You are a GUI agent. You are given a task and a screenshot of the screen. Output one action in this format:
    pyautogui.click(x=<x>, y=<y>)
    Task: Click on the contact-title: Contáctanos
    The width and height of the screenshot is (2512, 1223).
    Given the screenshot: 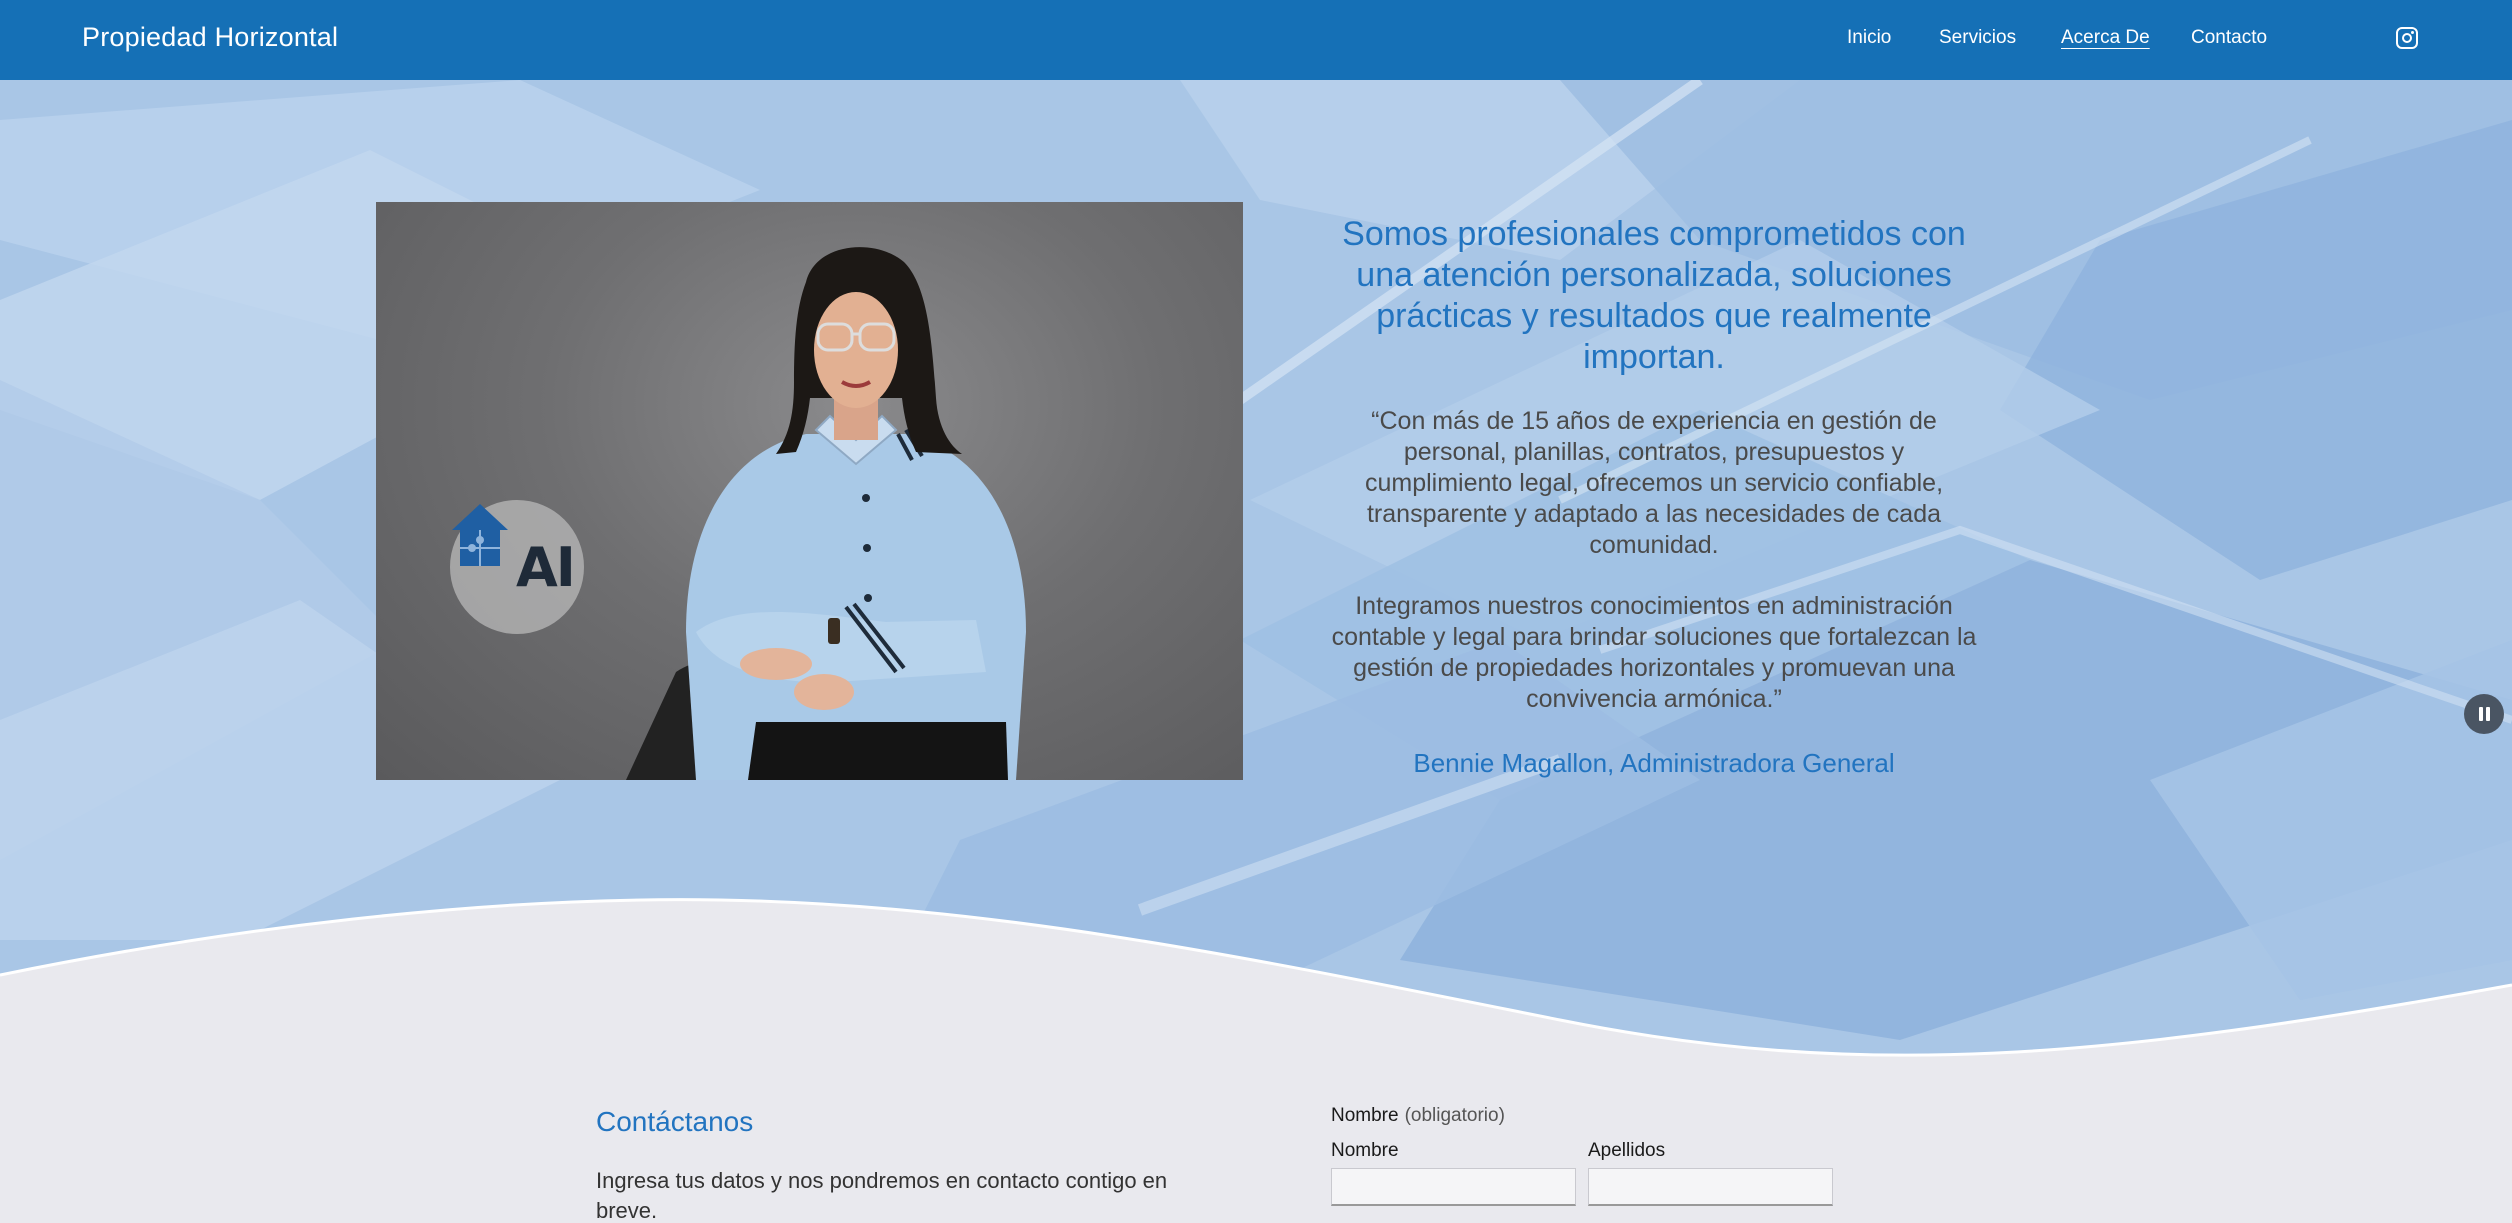 What is the action you would take?
    pyautogui.click(x=675, y=1121)
    